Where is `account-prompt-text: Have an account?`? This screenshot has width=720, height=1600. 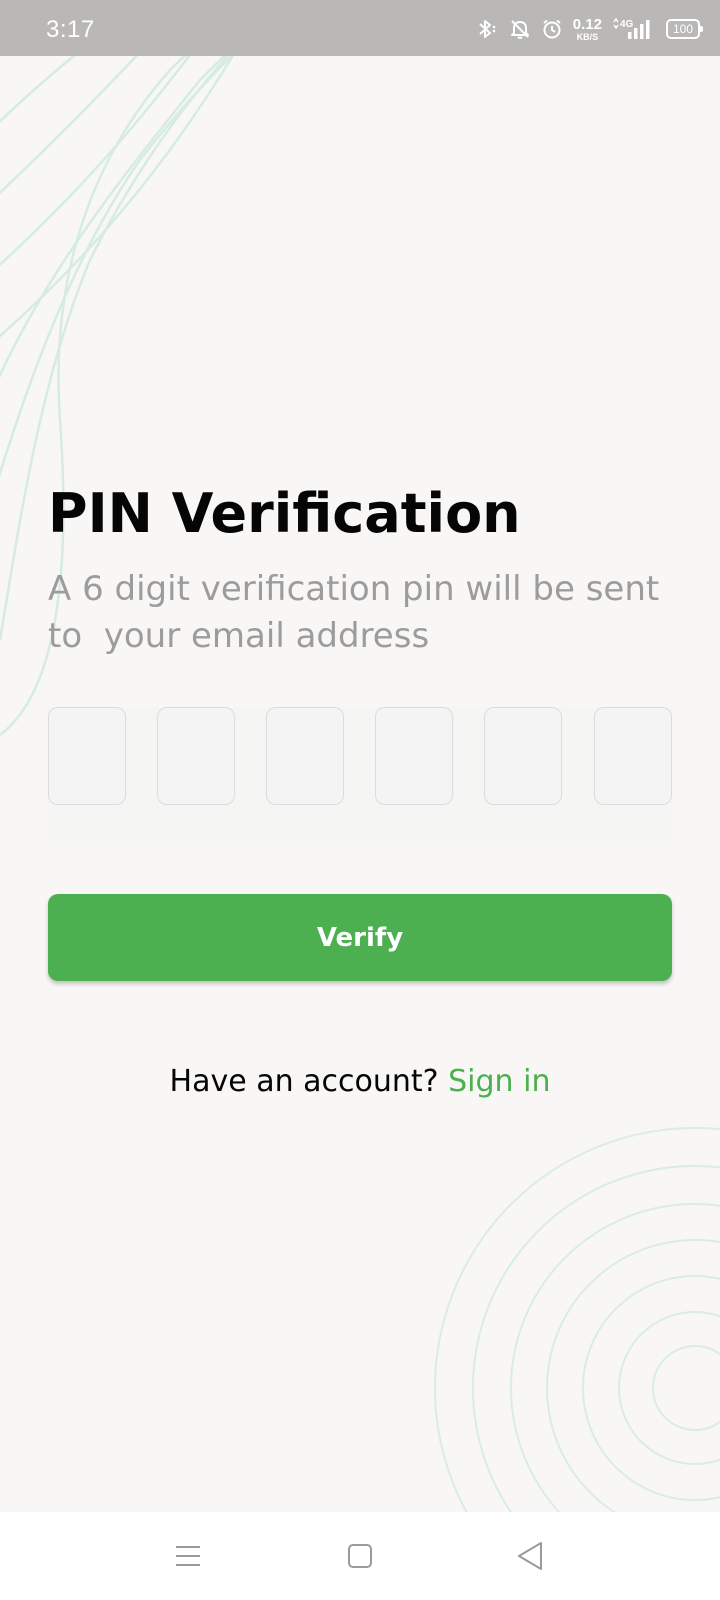
account-prompt-text: Have an account? is located at coordinates (309, 1081).